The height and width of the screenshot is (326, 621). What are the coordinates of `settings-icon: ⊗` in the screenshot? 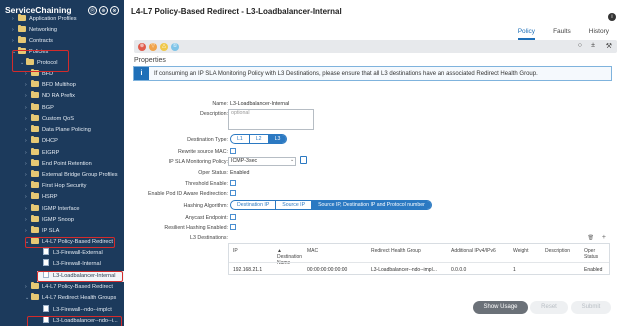 It's located at (114, 10).